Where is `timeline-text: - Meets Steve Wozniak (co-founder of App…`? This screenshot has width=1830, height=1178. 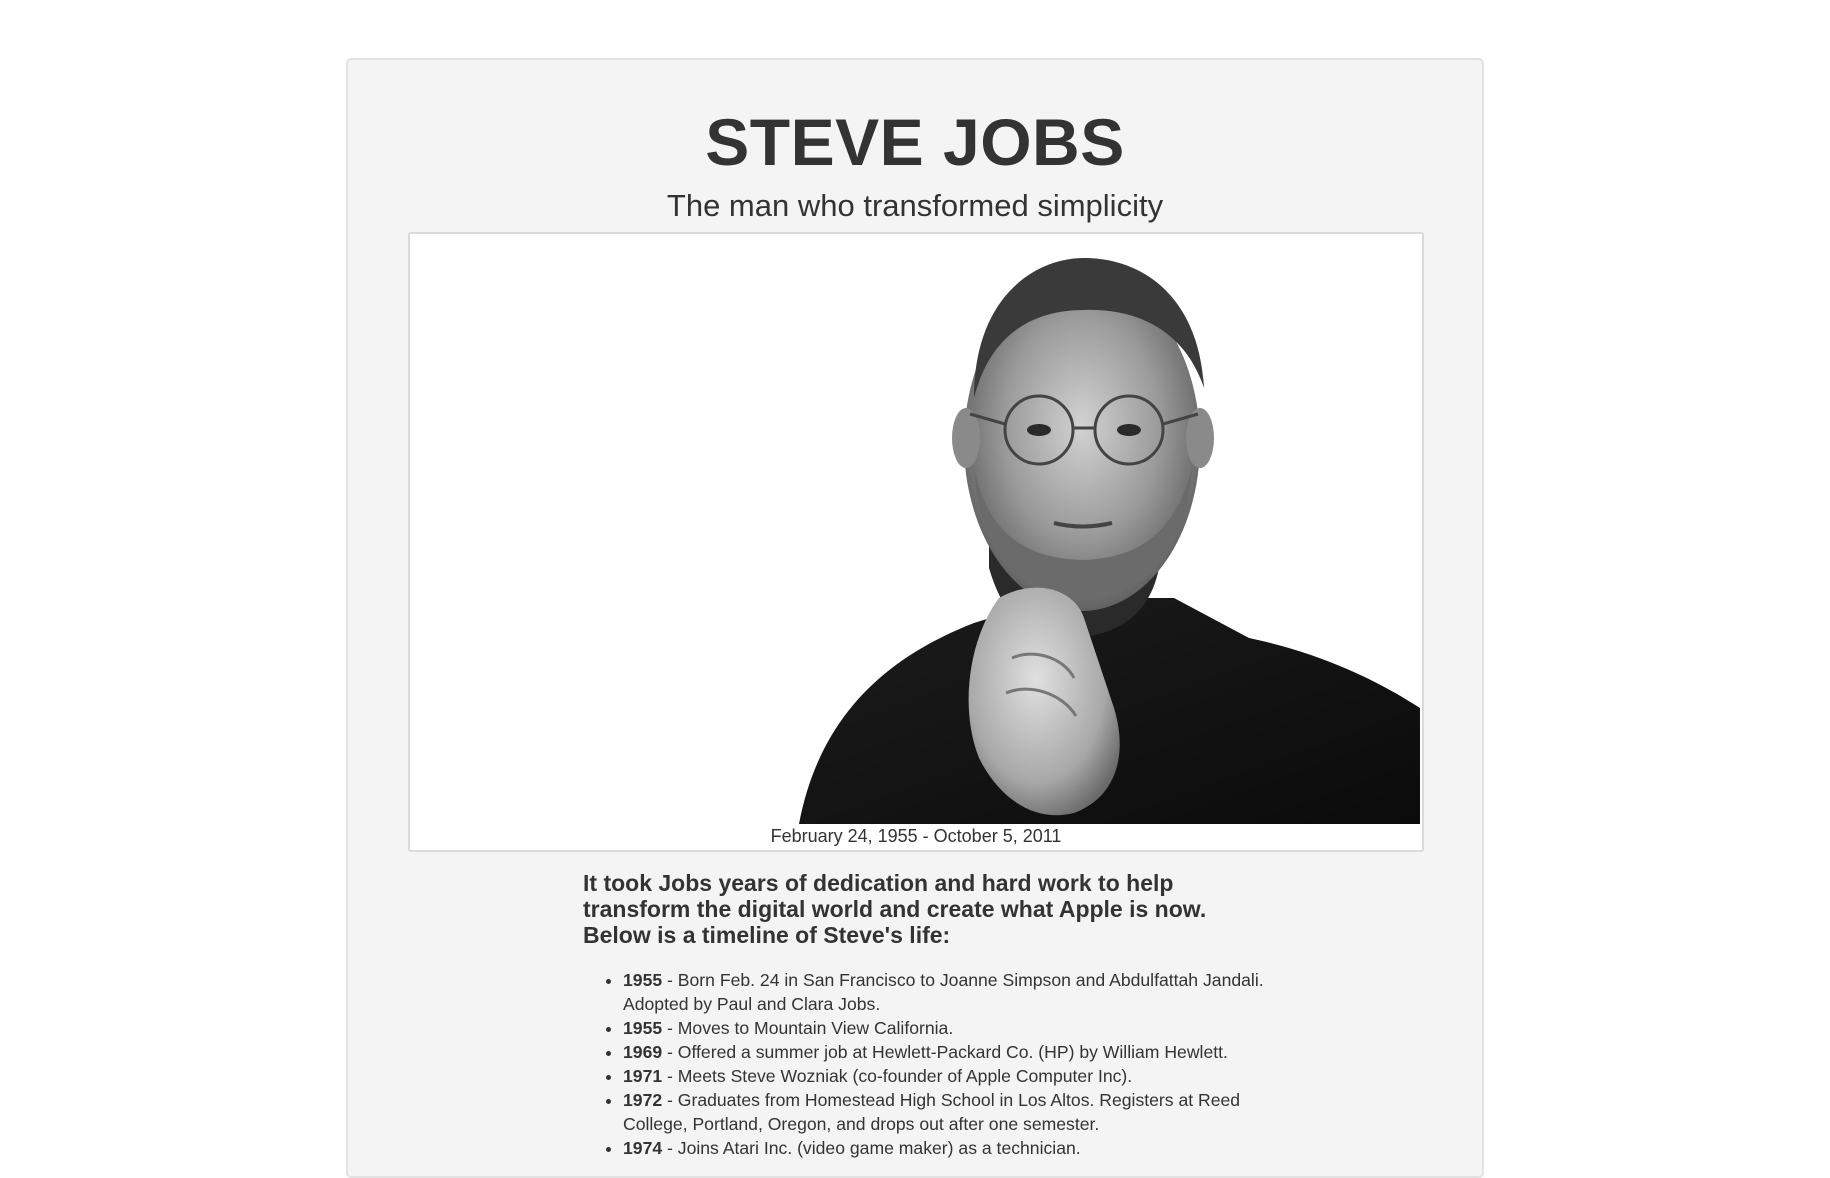
timeline-text: - Meets Steve Wozniak (co-founder of App… is located at coordinates (897, 1076).